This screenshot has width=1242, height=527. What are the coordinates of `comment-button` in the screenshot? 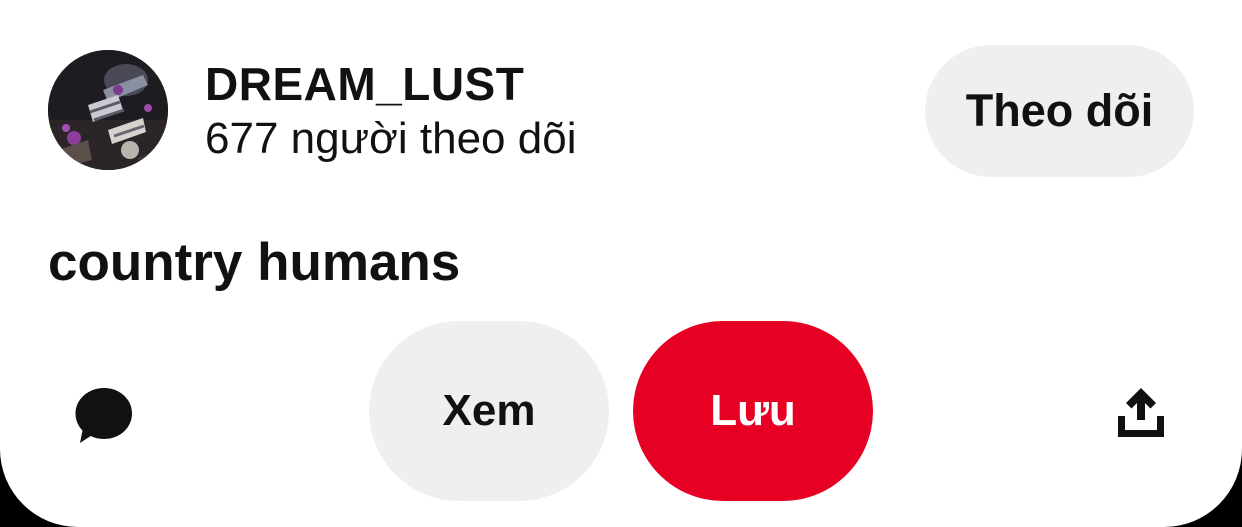 It's located at (102, 414).